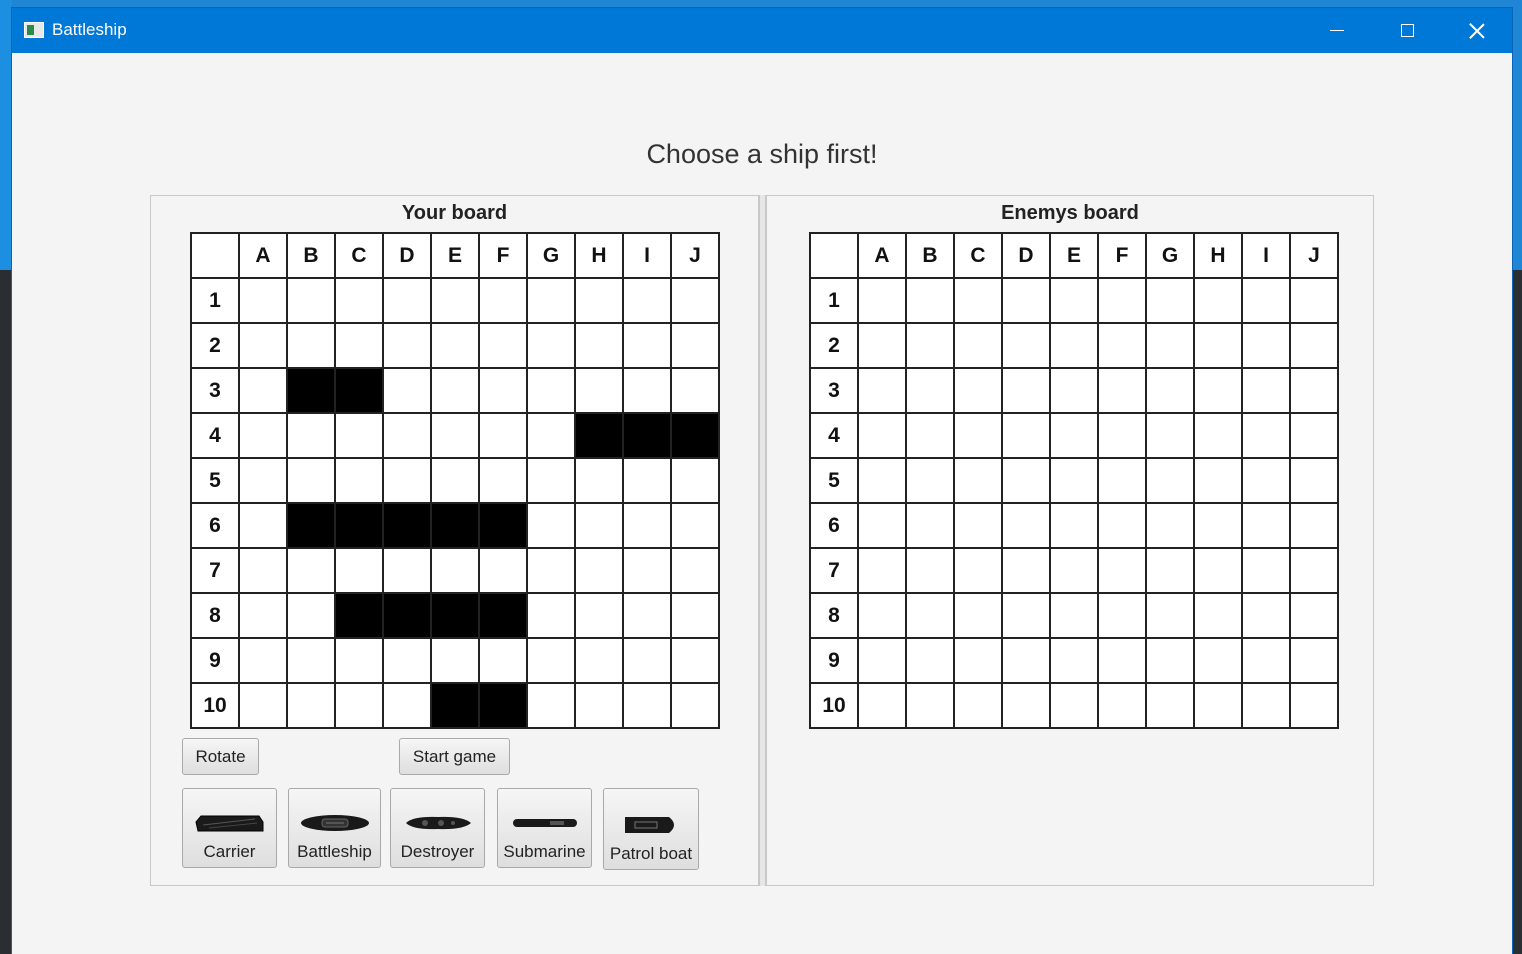 This screenshot has width=1522, height=954. What do you see at coordinates (1026, 300) in the screenshot?
I see `enemy-board-cell-d1` at bounding box center [1026, 300].